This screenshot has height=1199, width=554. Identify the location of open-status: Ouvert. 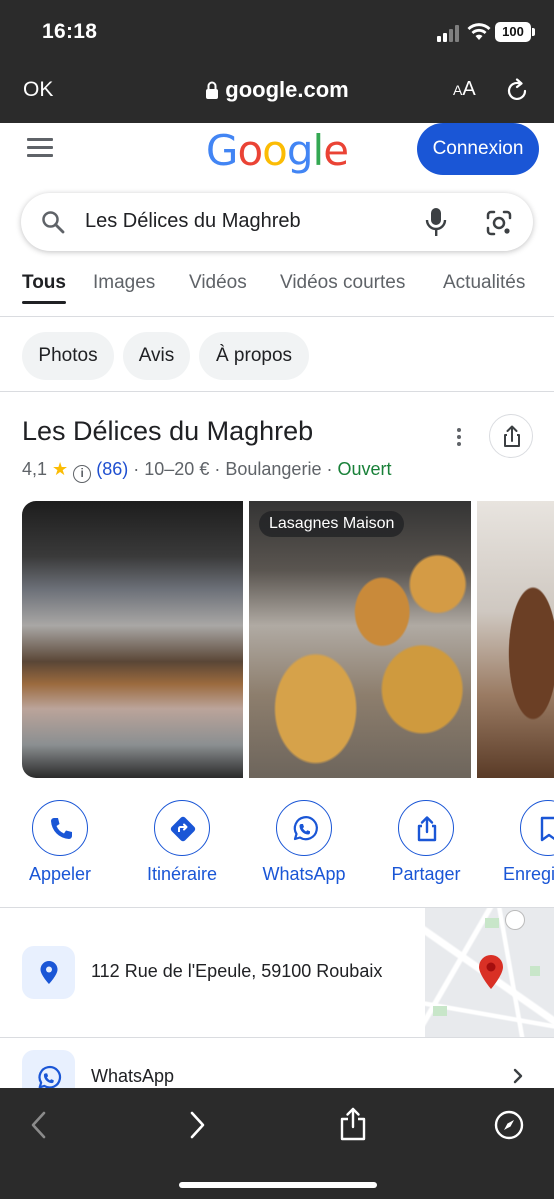
(364, 469).